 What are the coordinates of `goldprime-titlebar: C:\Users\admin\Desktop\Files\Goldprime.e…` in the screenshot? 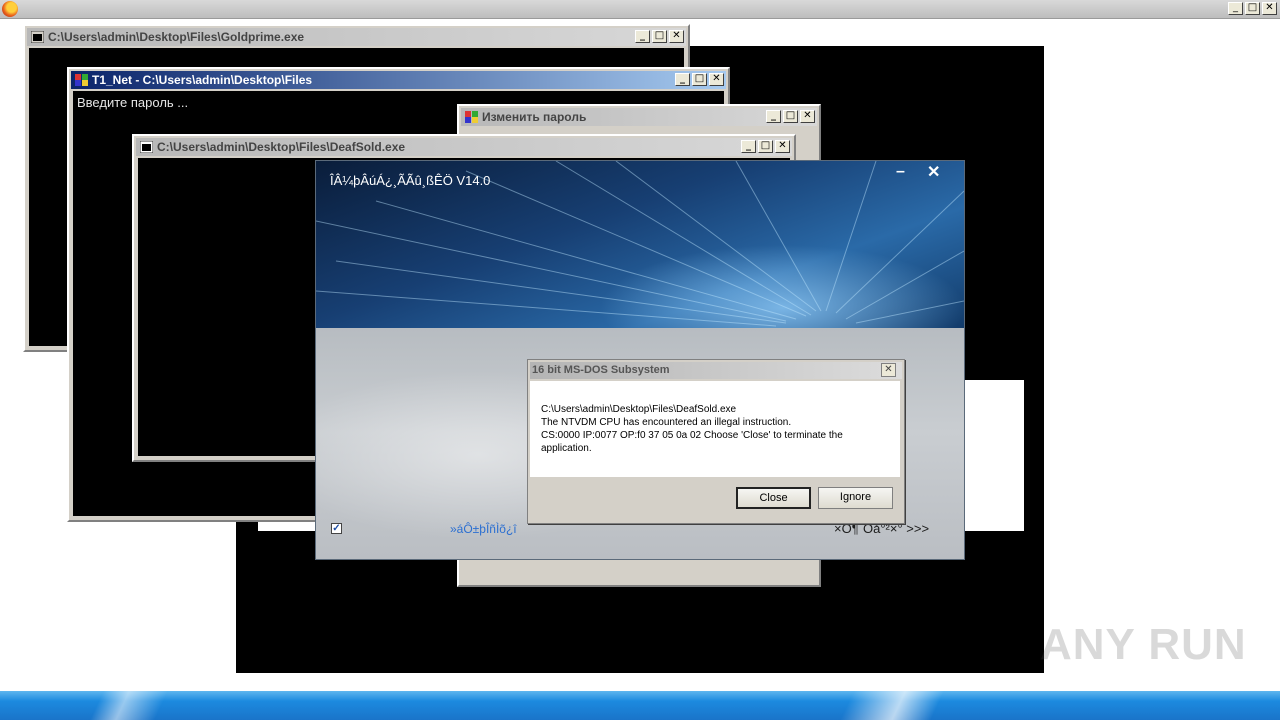 It's located at (356, 37).